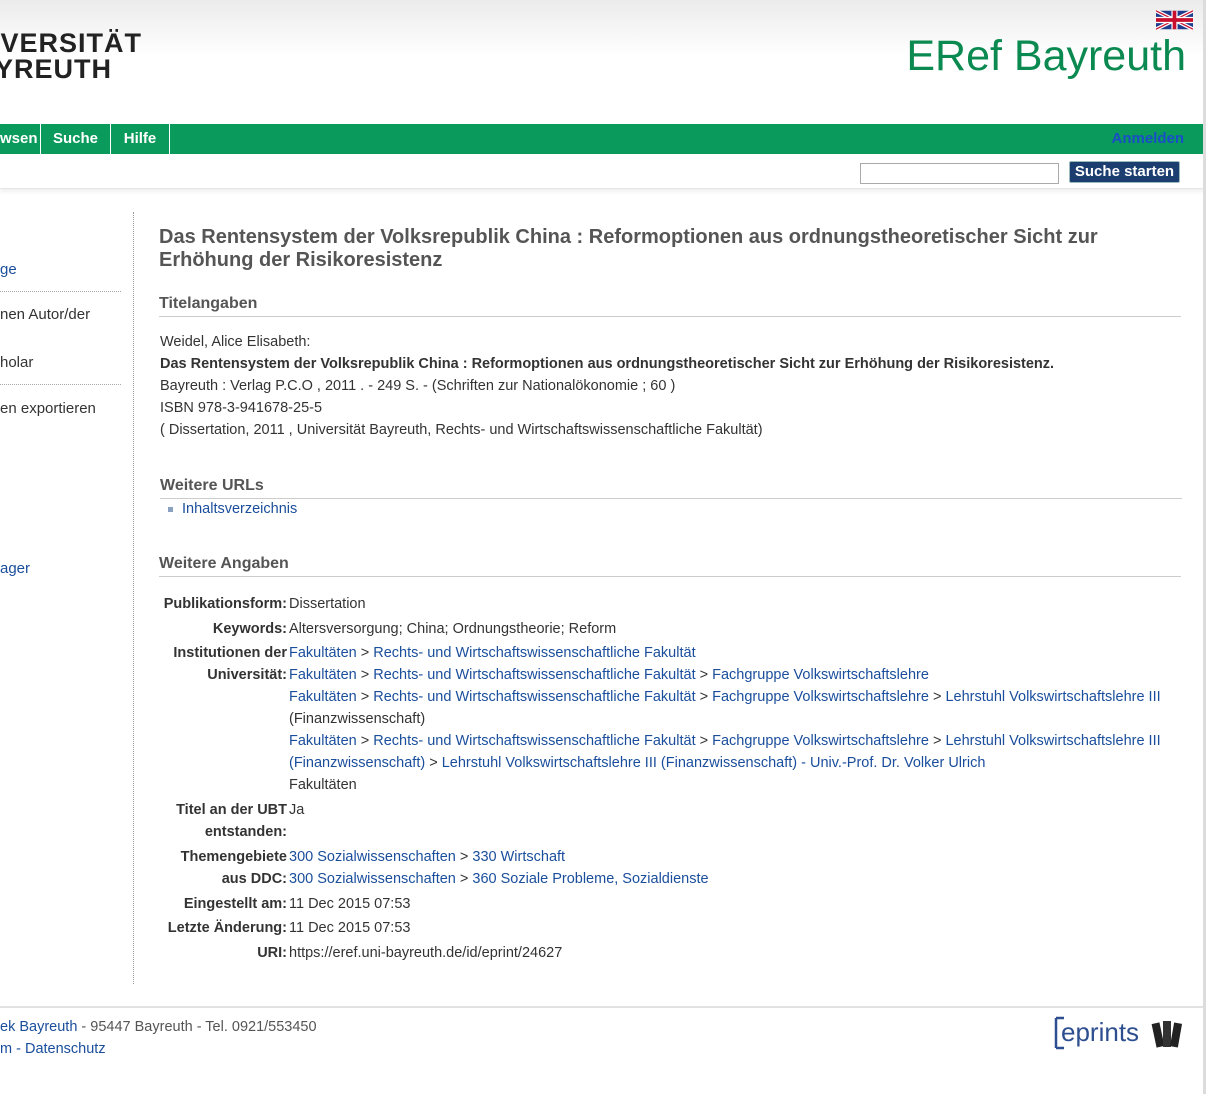 This screenshot has width=1206, height=1096. Describe the element at coordinates (230, 653) in the screenshot. I see `institutions-label-1: Institutionen der` at that location.